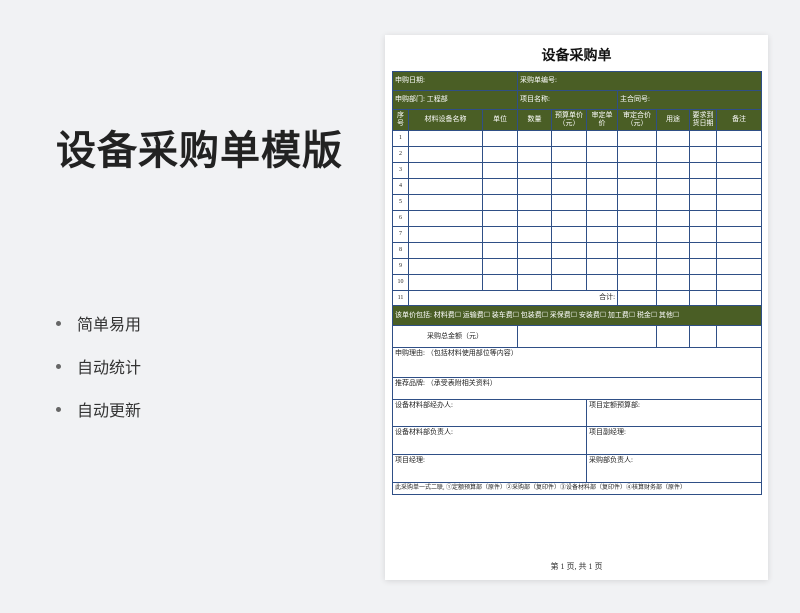 Image resolution: width=800 pixels, height=613 pixels. What do you see at coordinates (577, 362) in the screenshot?
I see `reason-field: 申购理由: （包括材料使用部位等内容）` at bounding box center [577, 362].